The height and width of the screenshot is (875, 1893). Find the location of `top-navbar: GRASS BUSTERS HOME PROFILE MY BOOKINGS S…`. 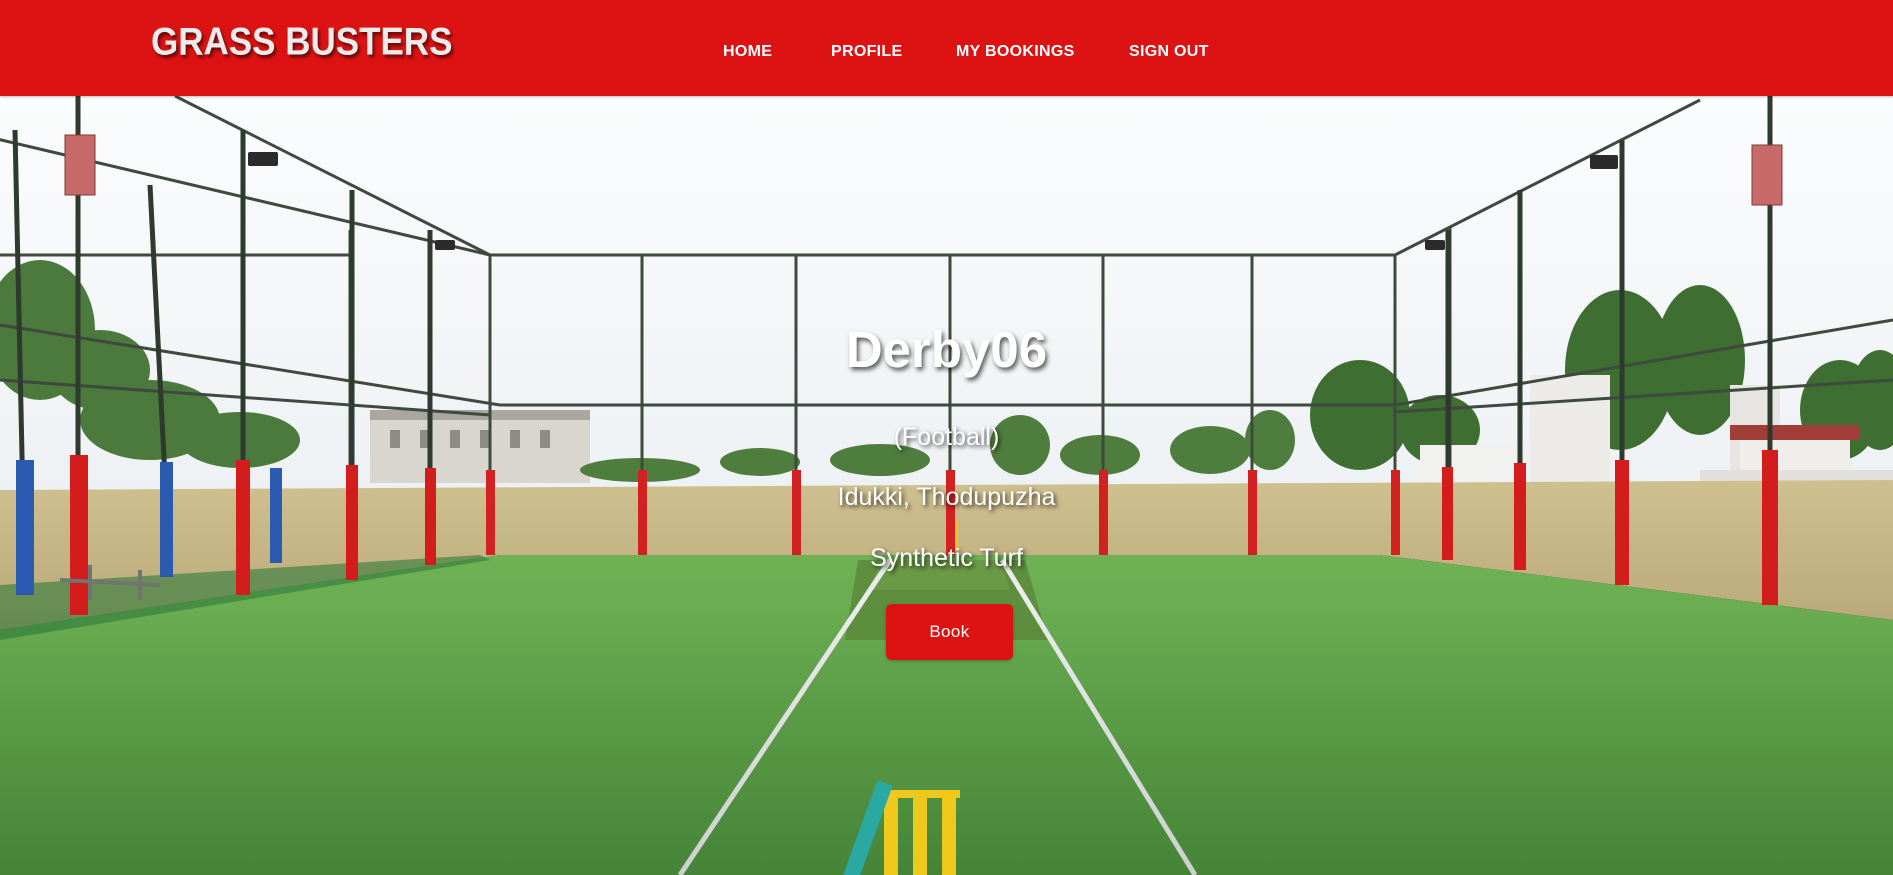

top-navbar: GRASS BUSTERS HOME PROFILE MY BOOKINGS S… is located at coordinates (946, 48).